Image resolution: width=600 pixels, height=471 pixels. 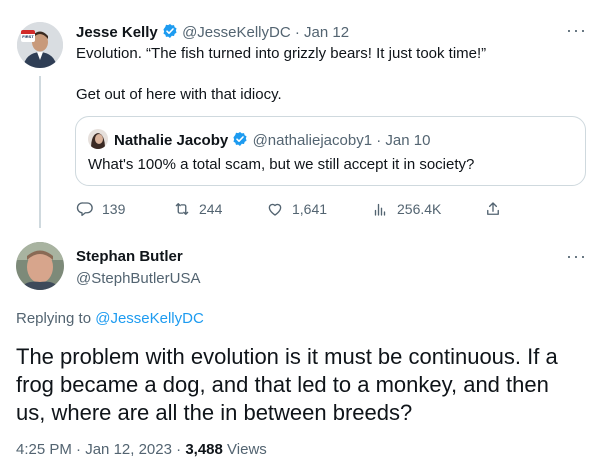 I want to click on reply-author-name: Stephan Butler, so click(x=129, y=257).